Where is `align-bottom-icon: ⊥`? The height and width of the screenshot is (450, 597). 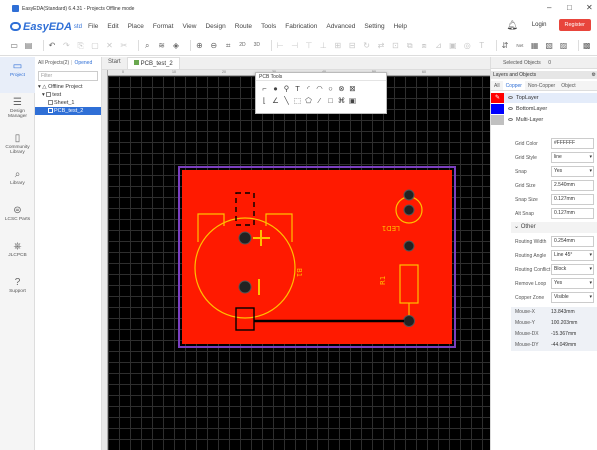
align-bottom-icon: ⊥ is located at coordinates (323, 45).